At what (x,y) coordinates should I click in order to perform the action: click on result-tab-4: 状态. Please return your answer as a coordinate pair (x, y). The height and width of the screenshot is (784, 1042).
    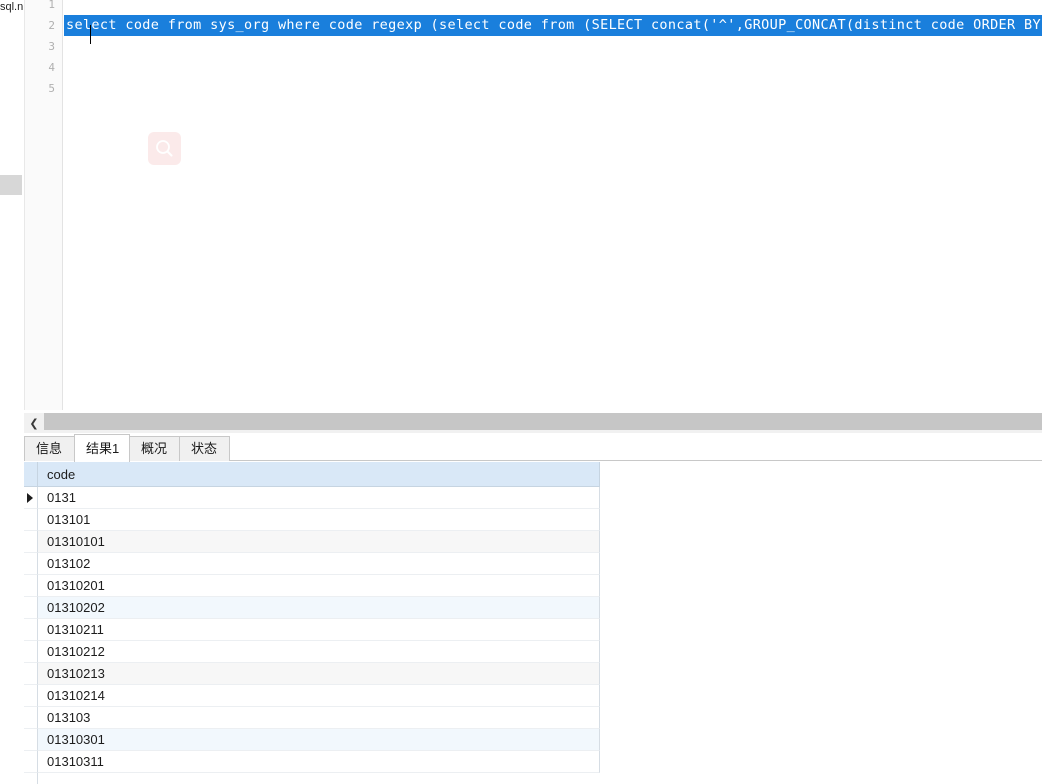
    Looking at the image, I should click on (204, 448).